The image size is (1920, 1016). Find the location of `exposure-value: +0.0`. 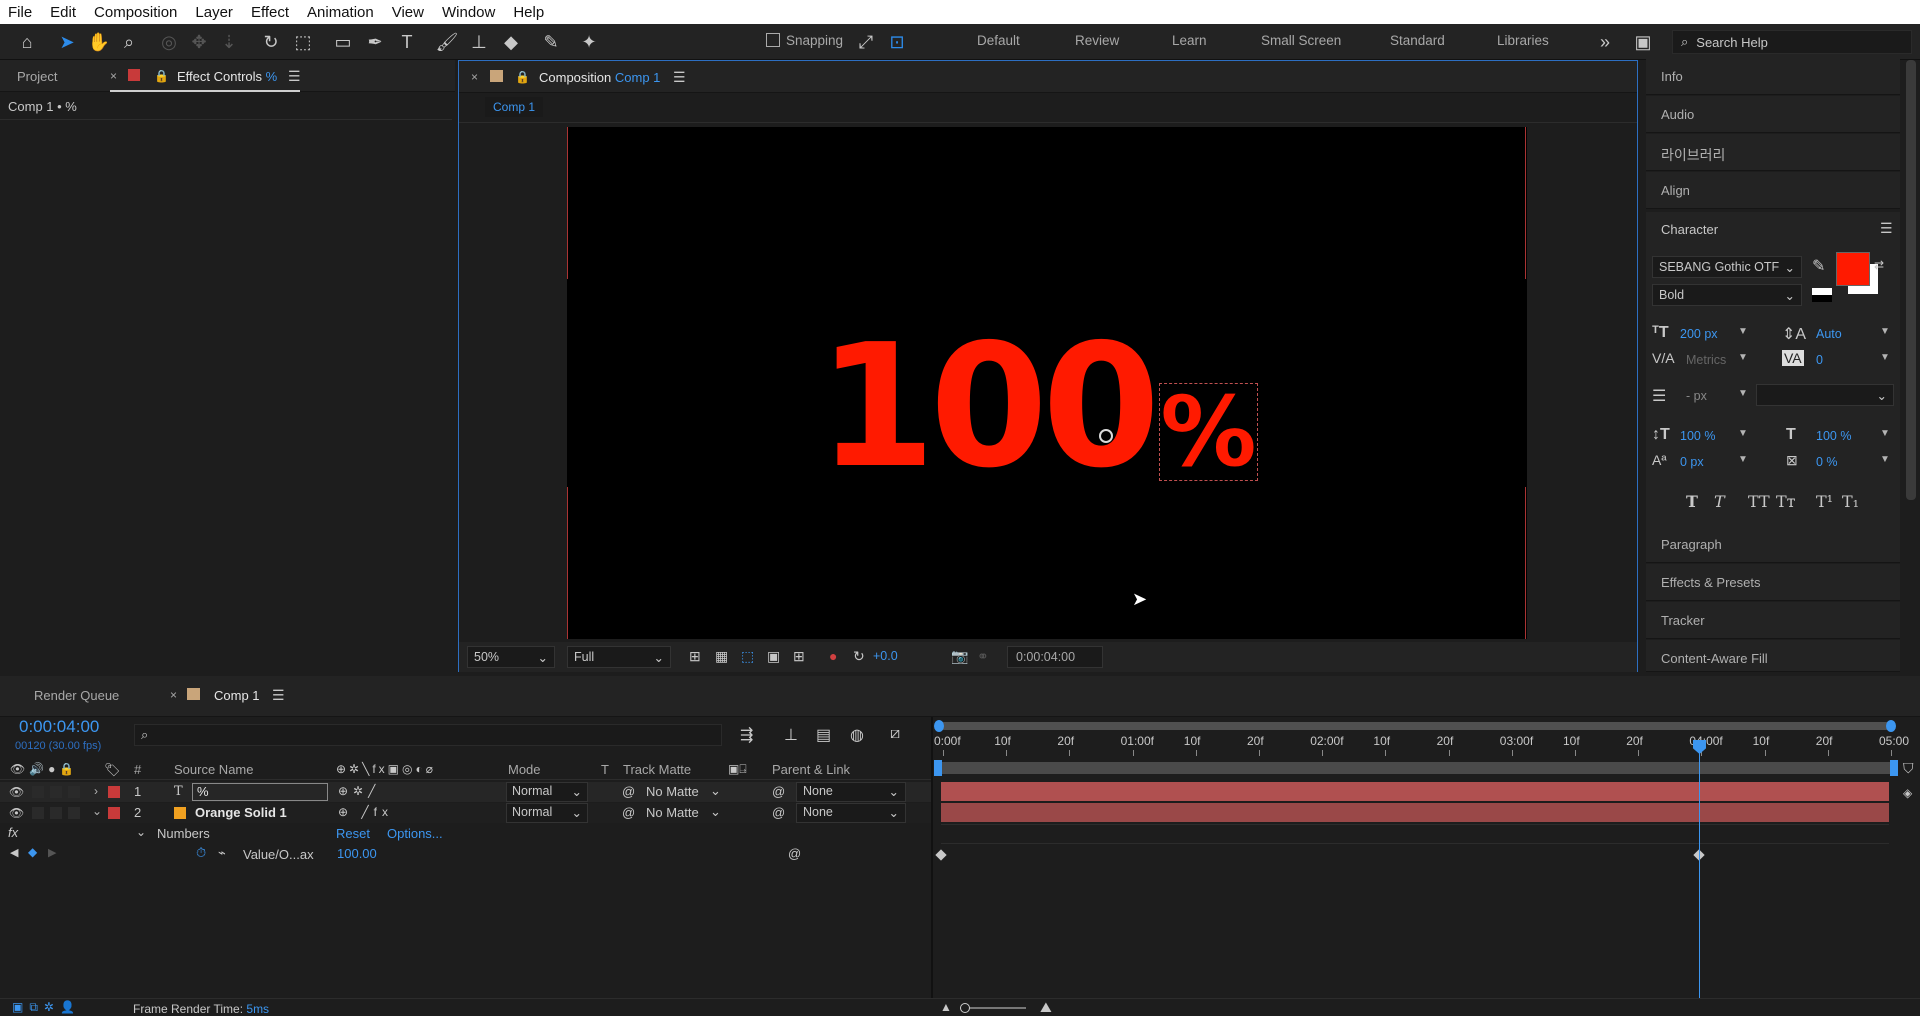

exposure-value: +0.0 is located at coordinates (885, 656).